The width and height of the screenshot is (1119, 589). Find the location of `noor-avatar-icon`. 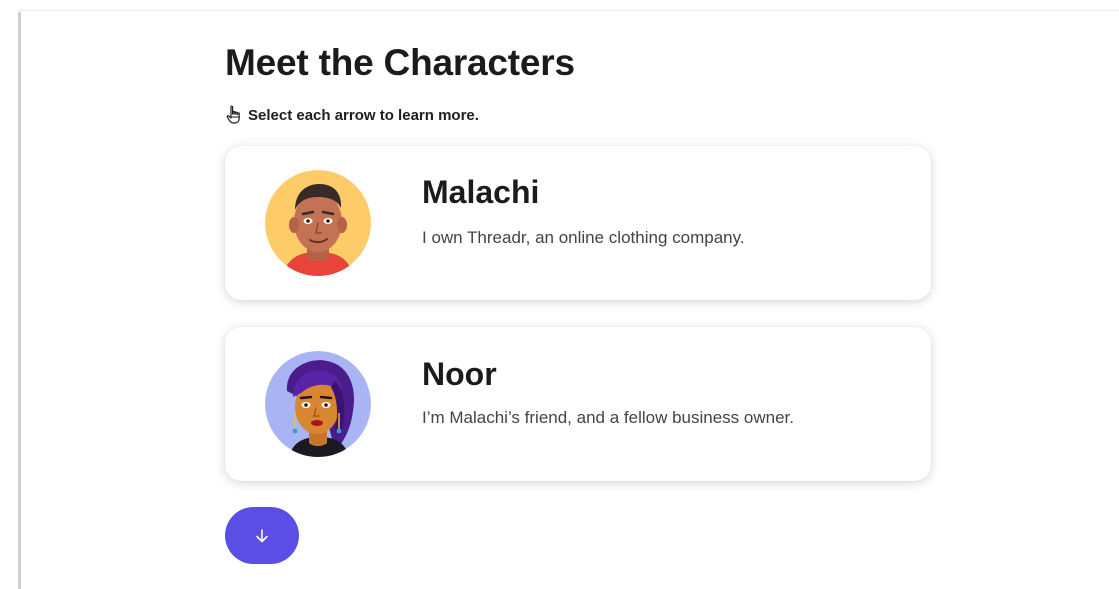

noor-avatar-icon is located at coordinates (318, 404).